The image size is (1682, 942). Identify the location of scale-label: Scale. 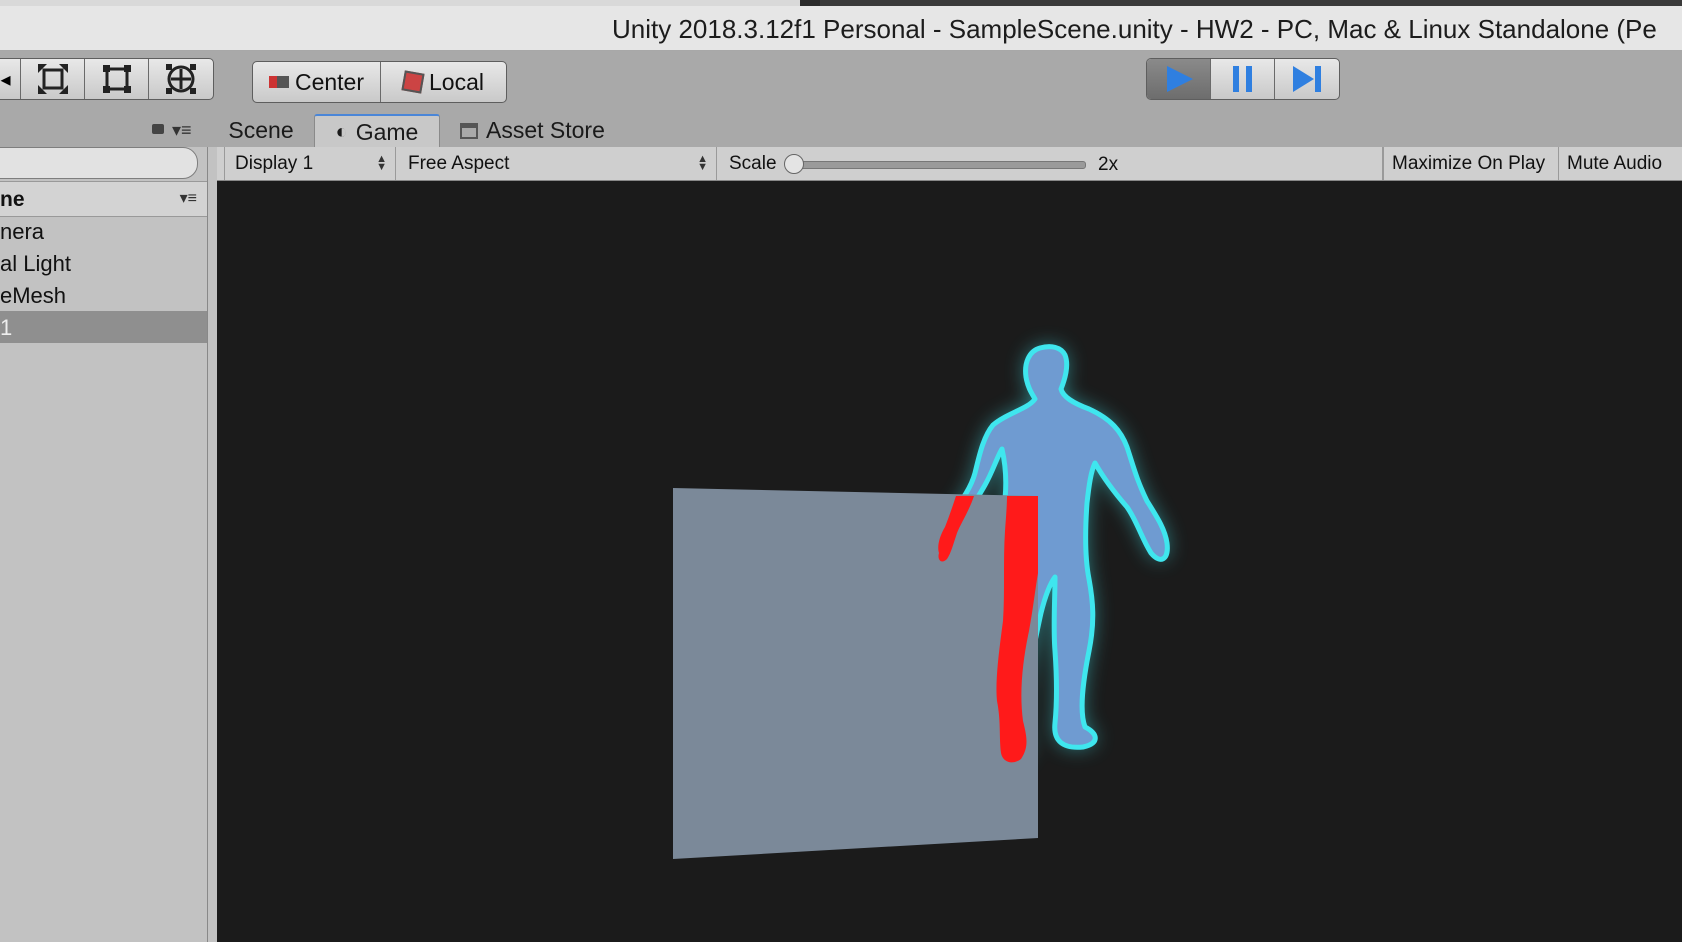
(753, 163).